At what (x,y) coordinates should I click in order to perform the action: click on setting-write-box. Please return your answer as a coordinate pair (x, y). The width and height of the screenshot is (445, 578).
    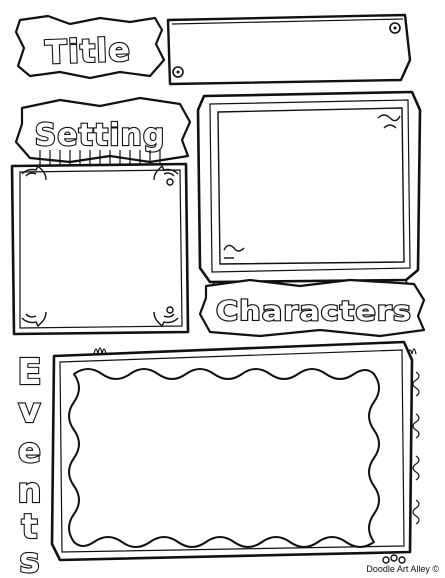
    Looking at the image, I should click on (100, 249).